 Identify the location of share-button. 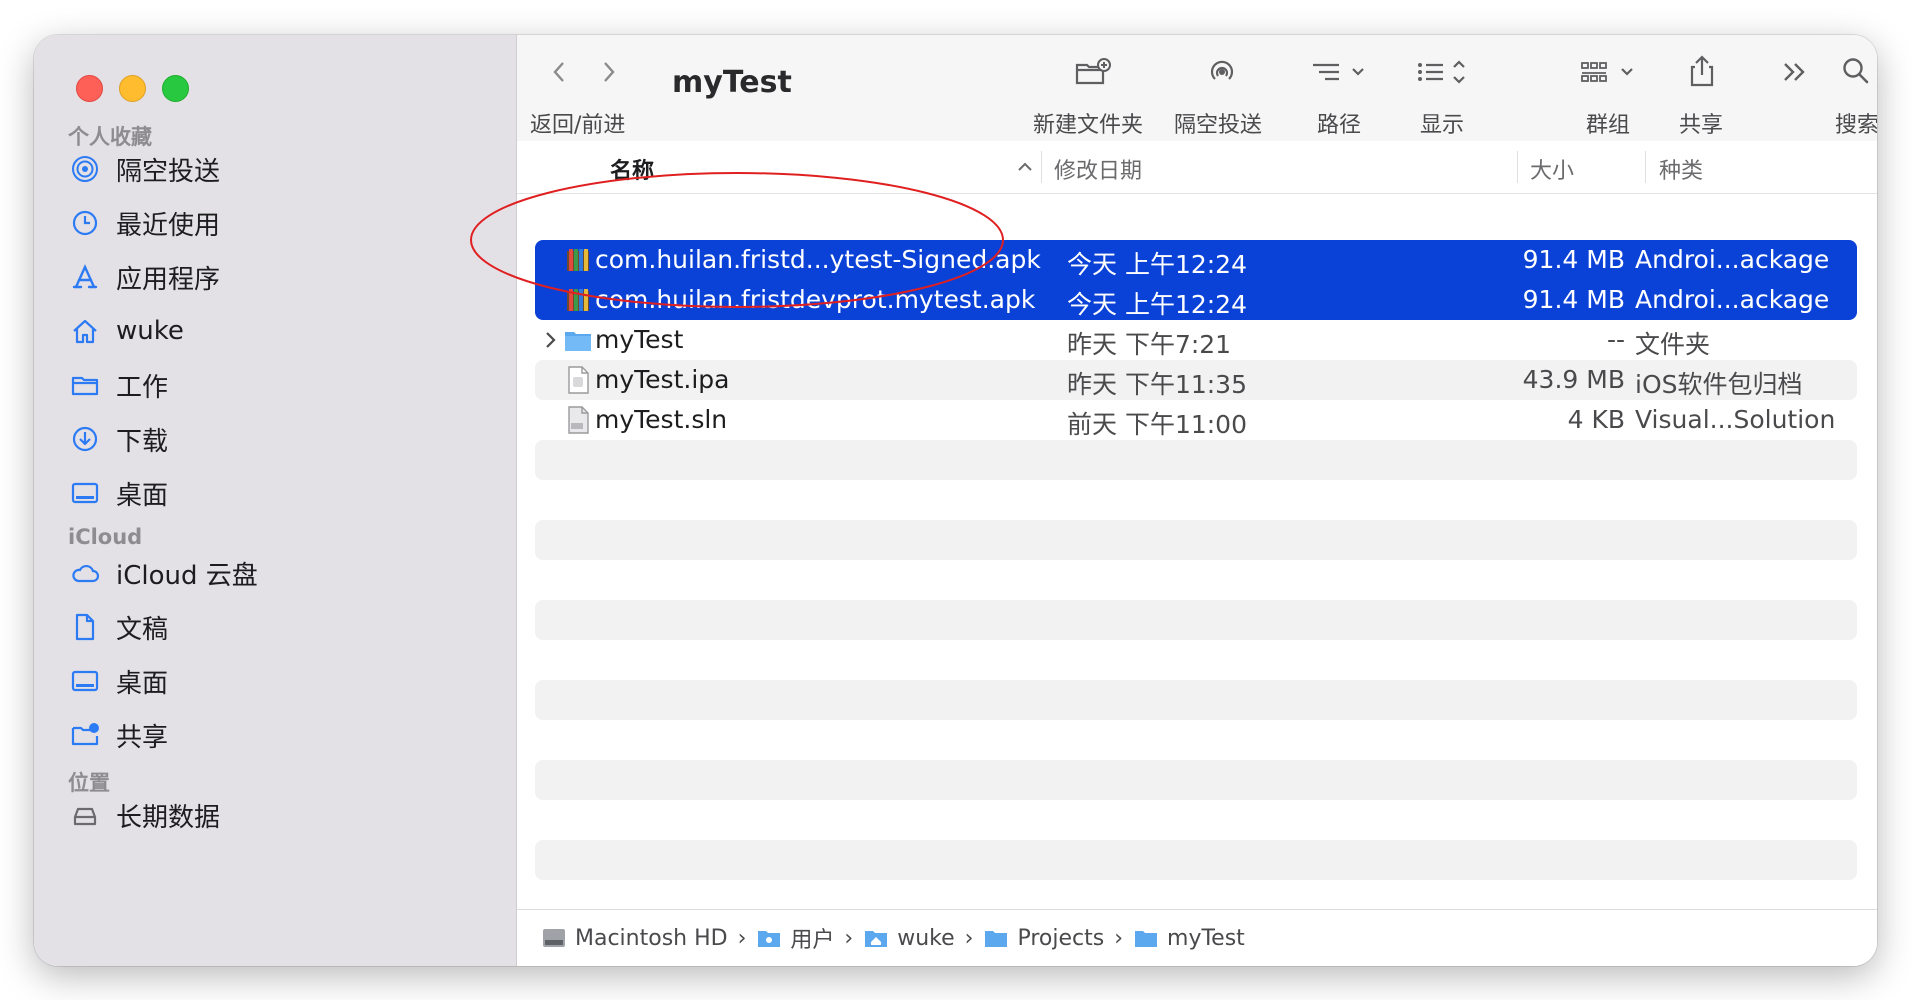
(1702, 71).